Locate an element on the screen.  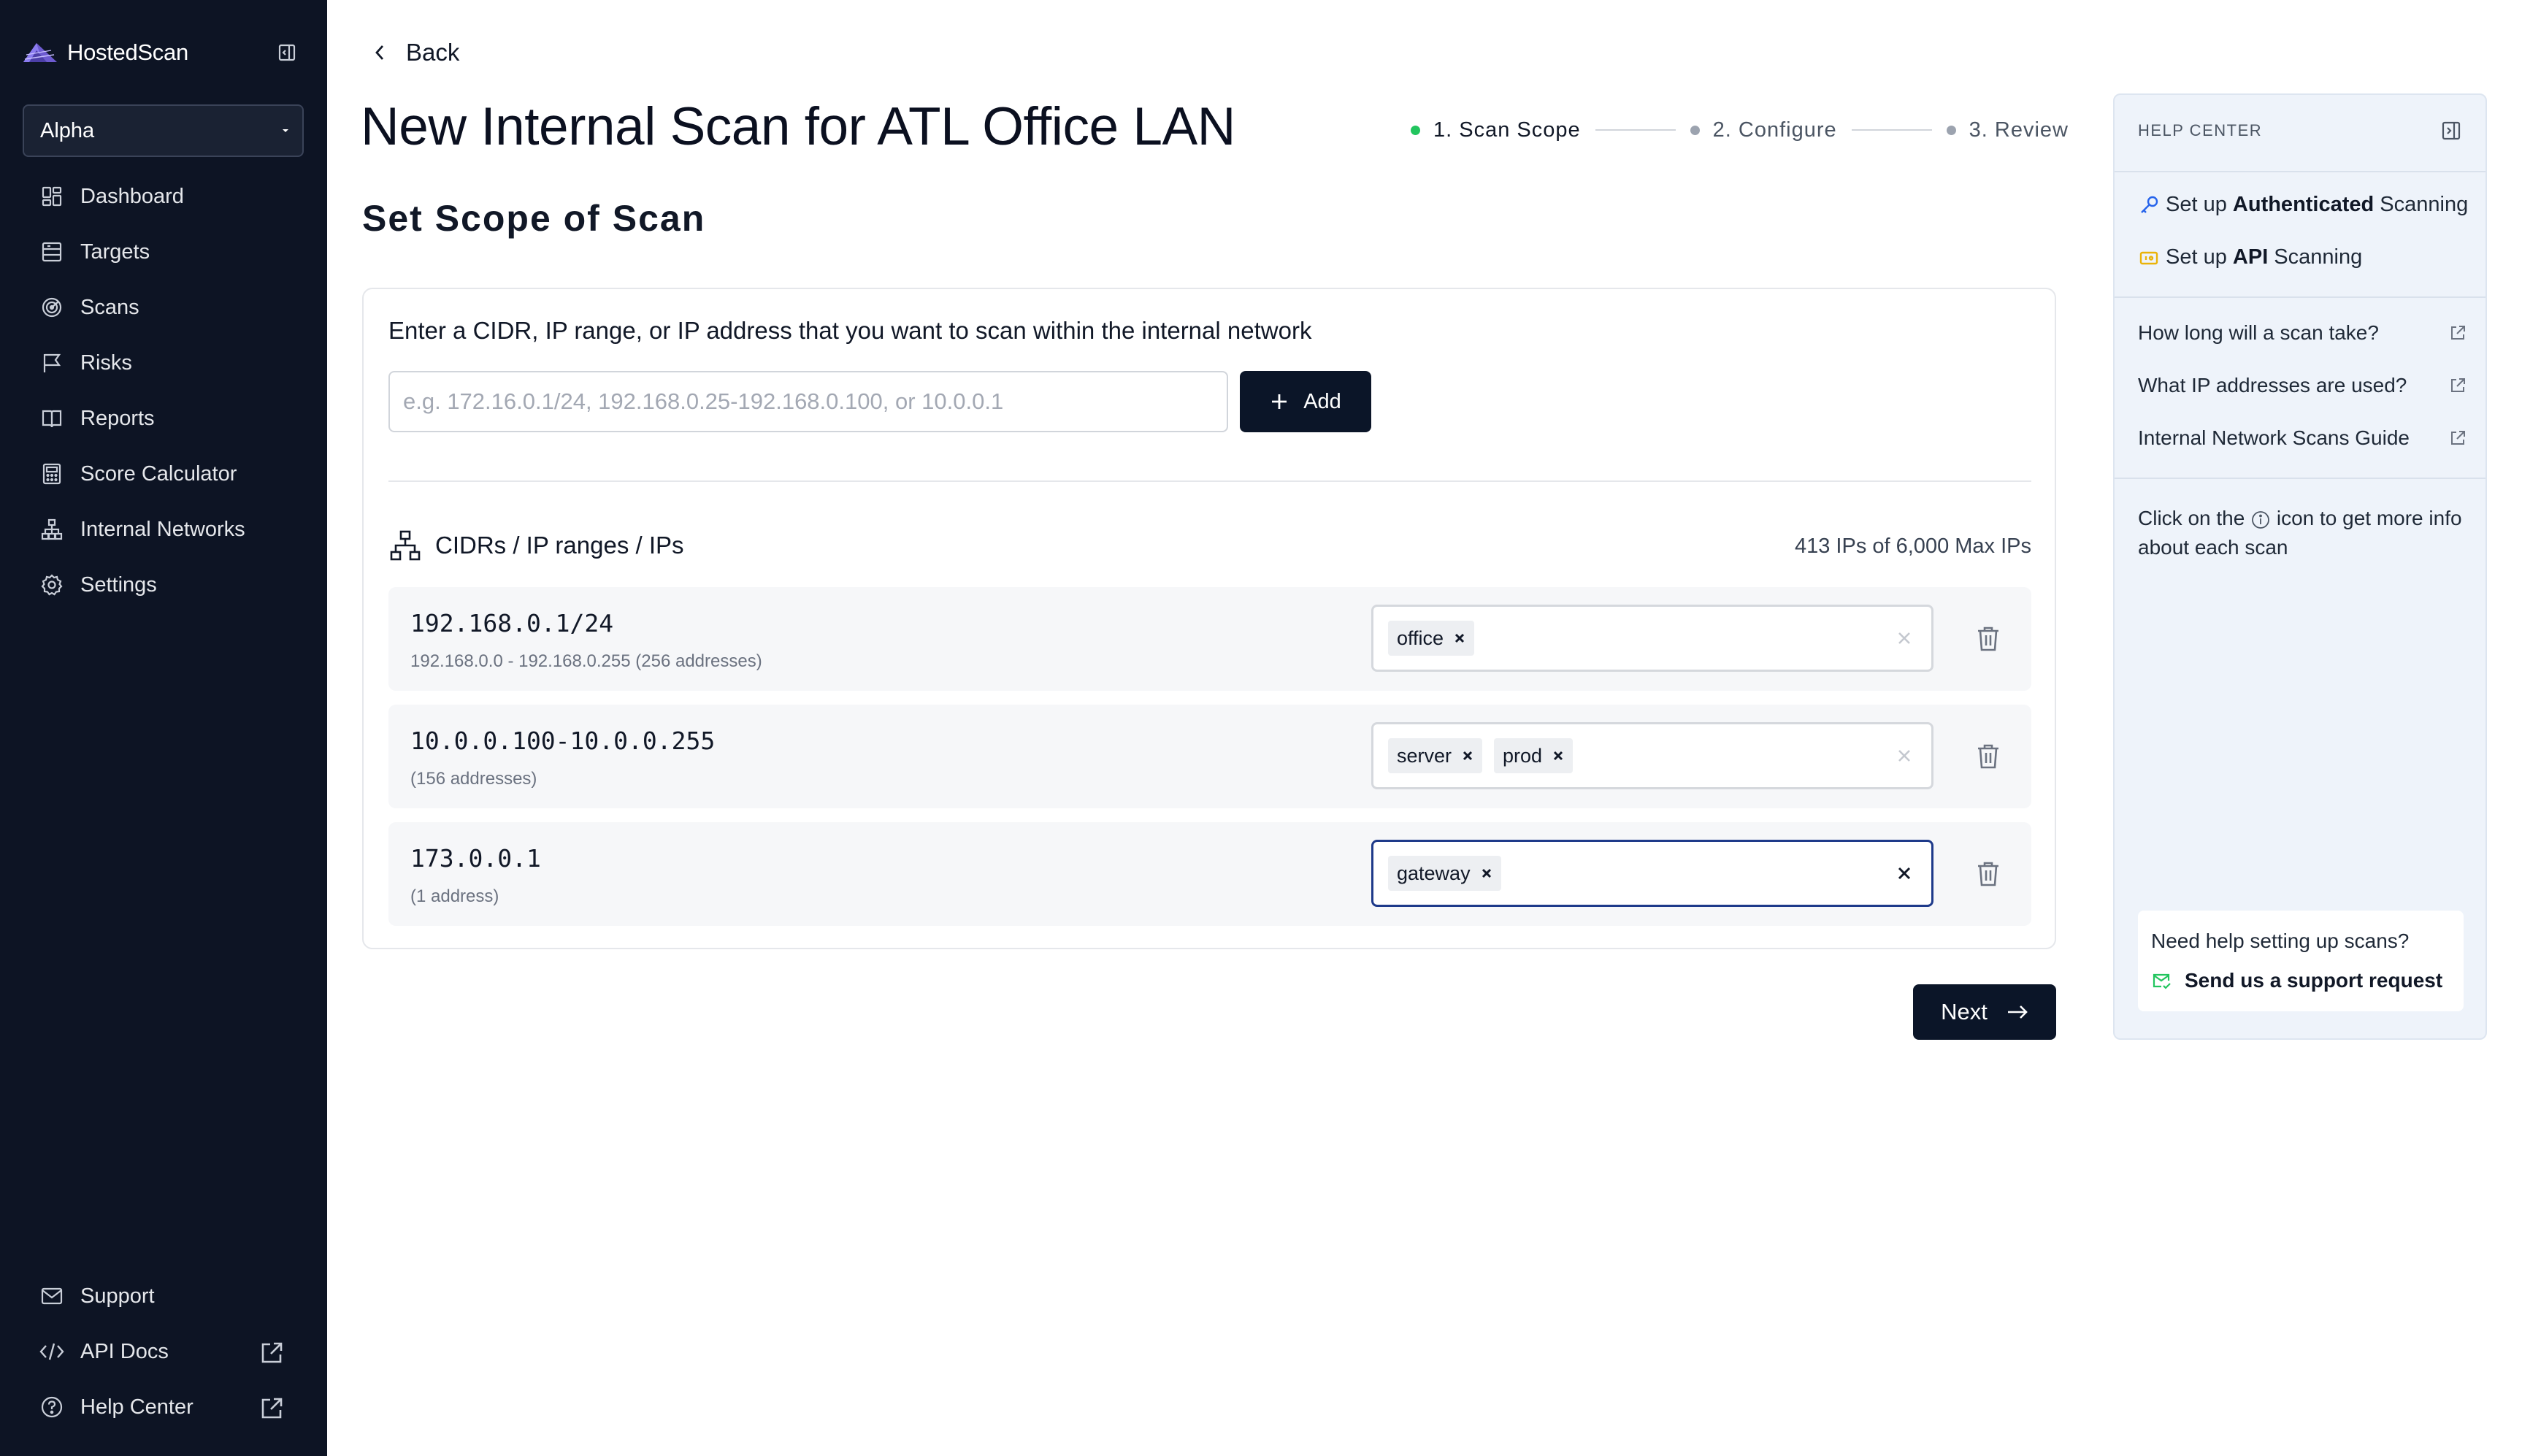
faq-link: Internal Network Scans Guide is located at coordinates (2302, 438).